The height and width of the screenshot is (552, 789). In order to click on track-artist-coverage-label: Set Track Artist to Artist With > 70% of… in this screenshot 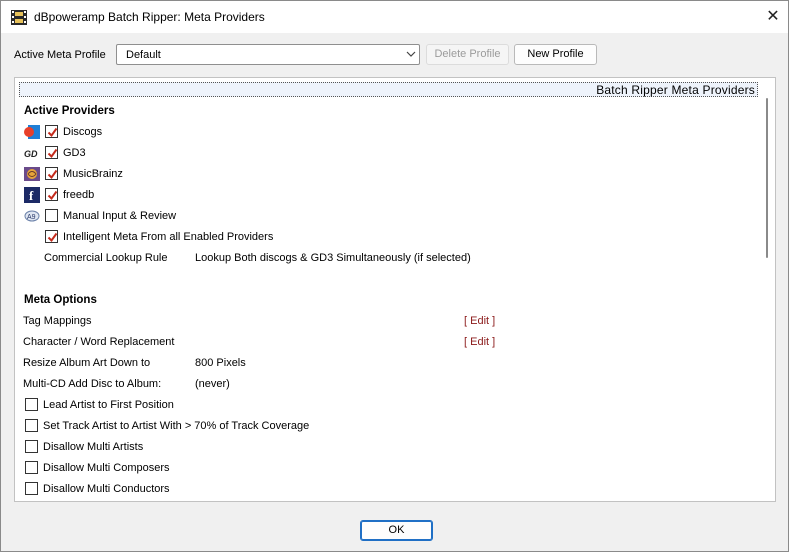, I will do `click(176, 426)`.